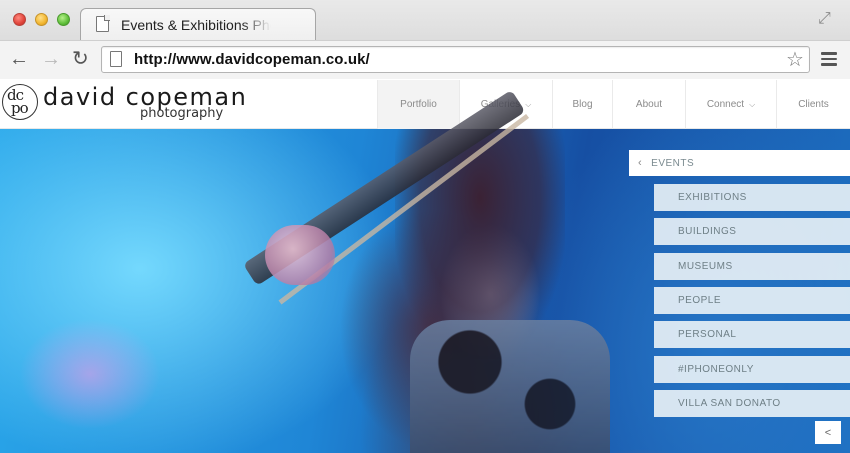 This screenshot has height=453, width=850. What do you see at coordinates (752, 266) in the screenshot?
I see `category-item-museums: MUSEUMS` at bounding box center [752, 266].